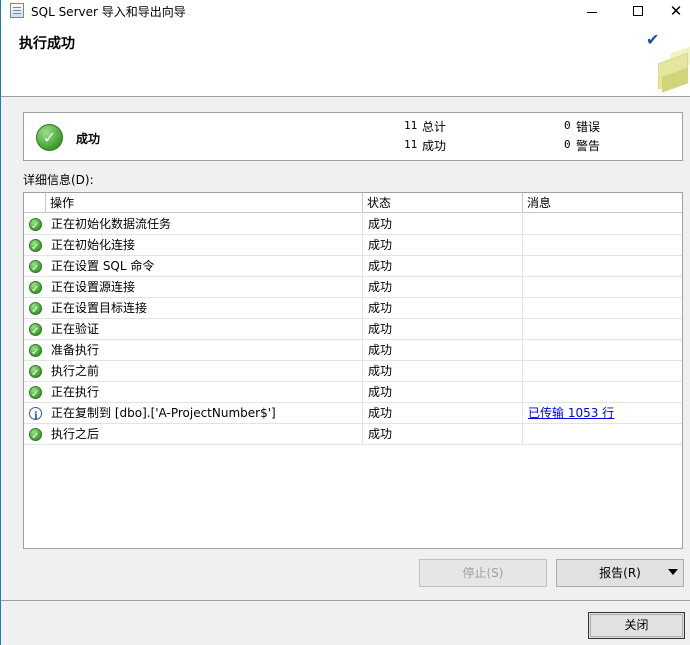 The width and height of the screenshot is (690, 645). I want to click on message-cell: 已传输 1053 行, so click(602, 413).